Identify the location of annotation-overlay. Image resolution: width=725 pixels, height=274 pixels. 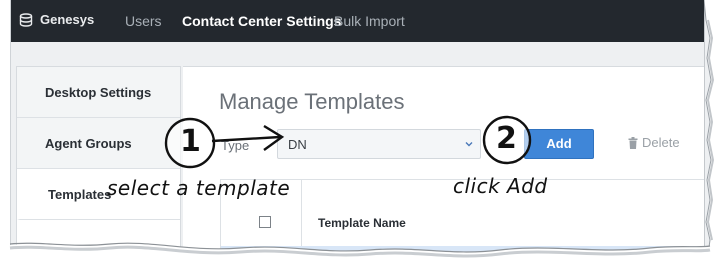
(348, 142).